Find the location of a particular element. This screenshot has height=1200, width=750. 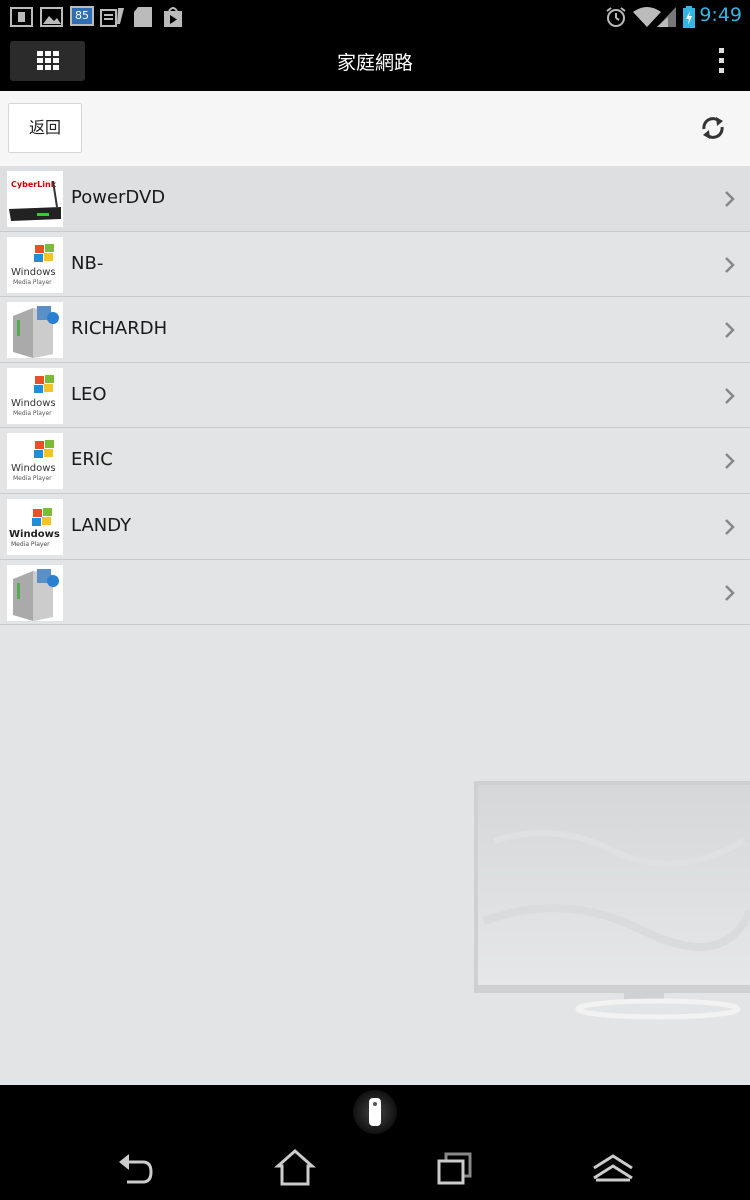

alarm-icon is located at coordinates (616, 17).